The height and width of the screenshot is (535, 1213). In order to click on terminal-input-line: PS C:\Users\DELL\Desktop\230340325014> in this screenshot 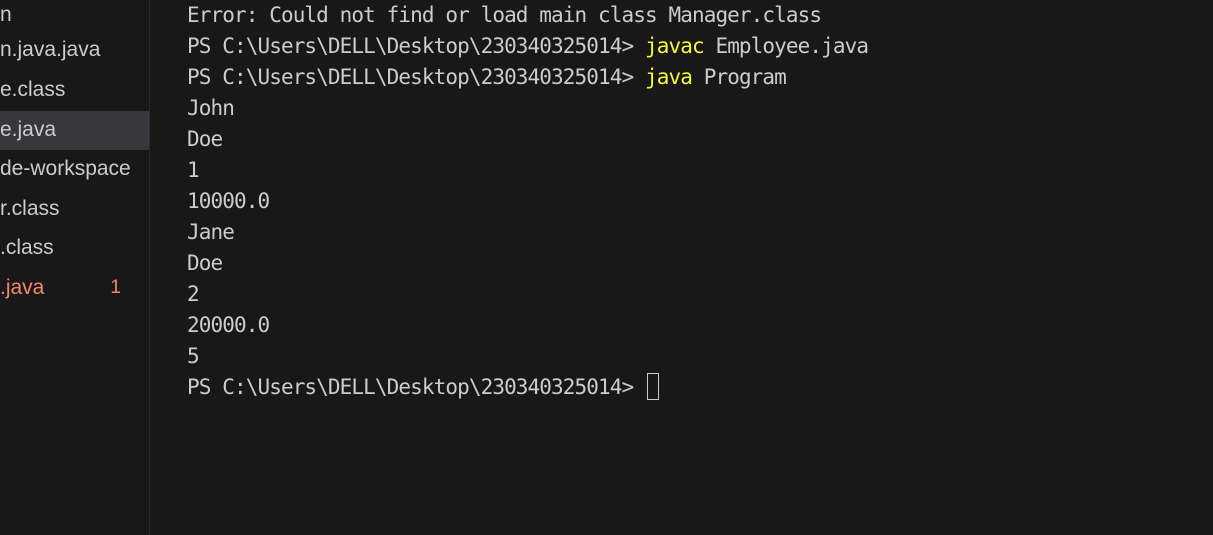, I will do `click(423, 387)`.